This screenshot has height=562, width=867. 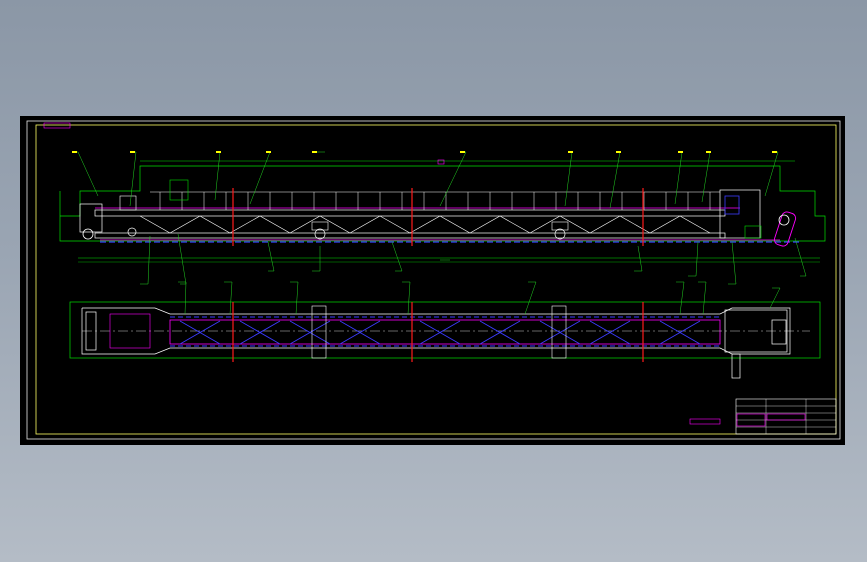 What do you see at coordinates (736, 366) in the screenshot?
I see `plan-motor-icon` at bounding box center [736, 366].